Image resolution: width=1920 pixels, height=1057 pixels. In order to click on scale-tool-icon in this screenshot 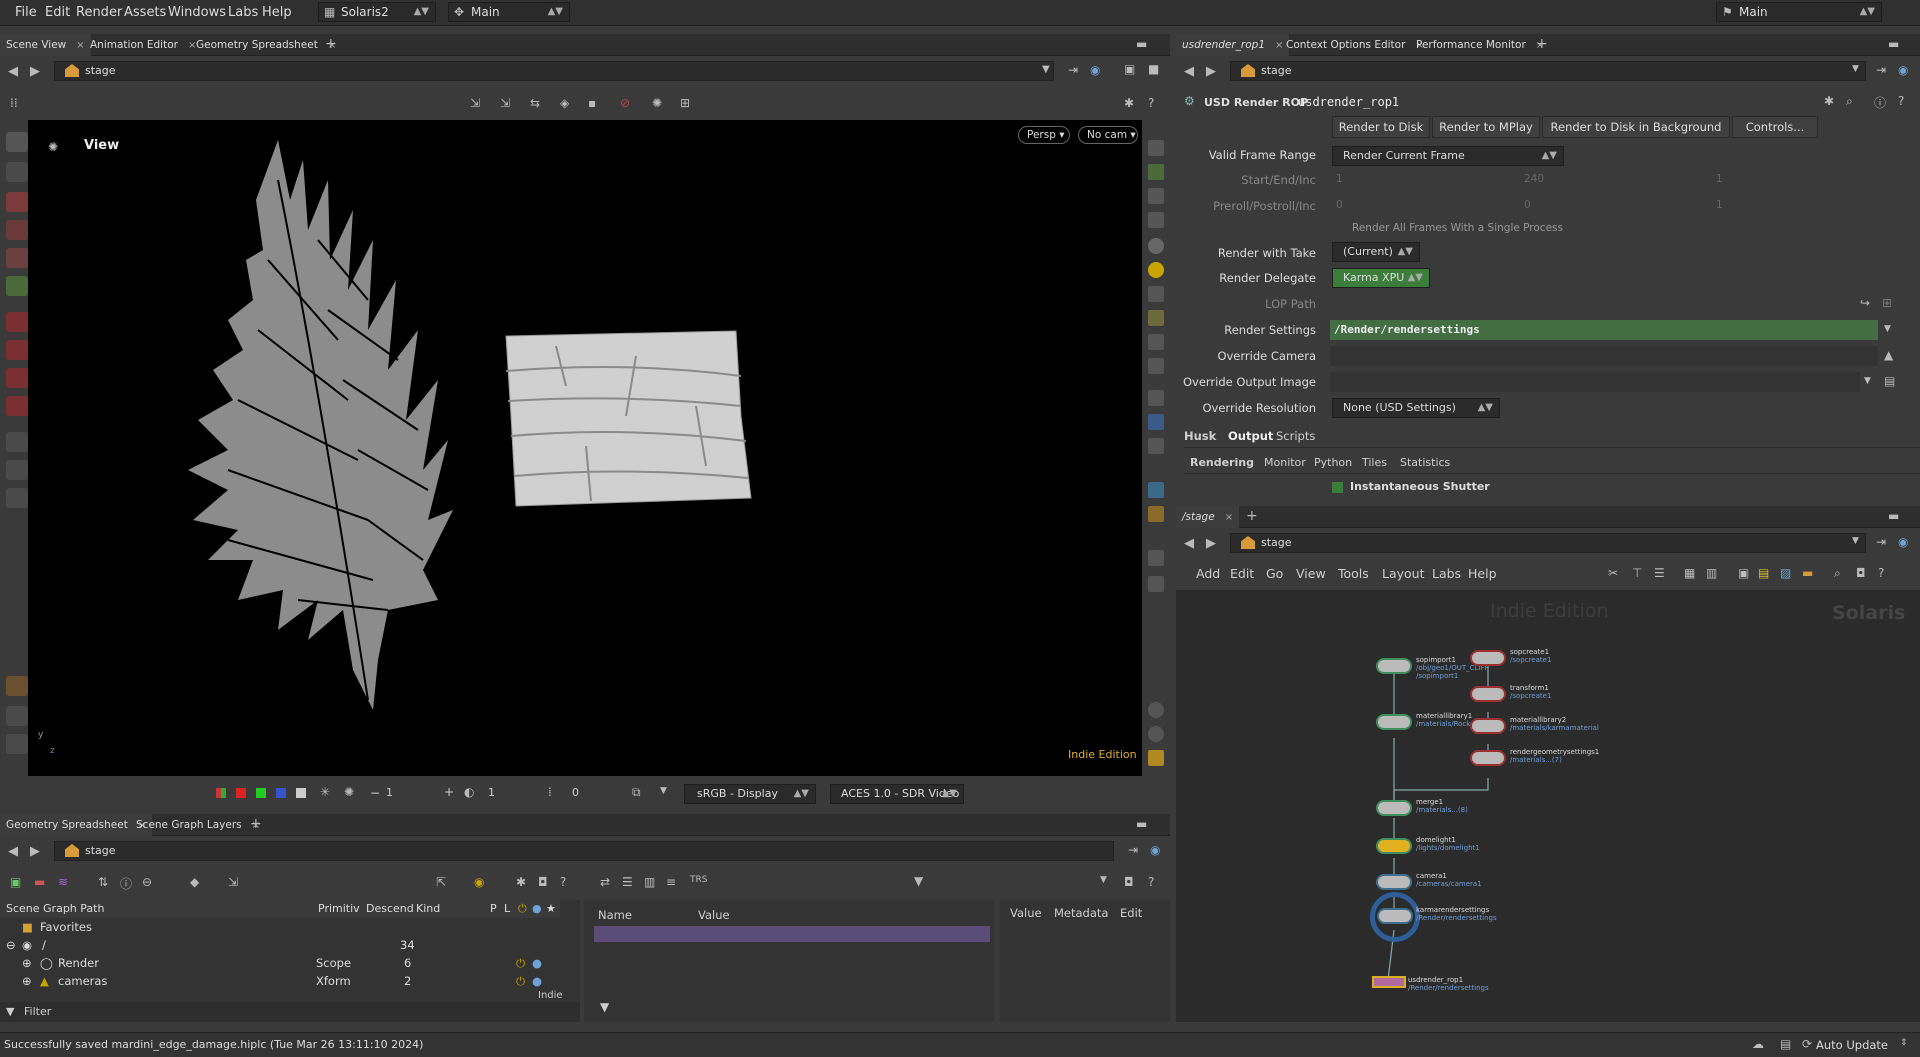, I will do `click(17, 258)`.